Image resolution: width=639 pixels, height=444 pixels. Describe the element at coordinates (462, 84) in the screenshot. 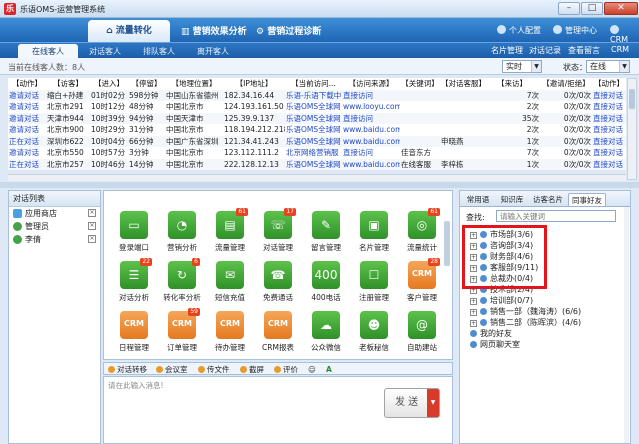

I see `column-header: 【对话客服】` at that location.